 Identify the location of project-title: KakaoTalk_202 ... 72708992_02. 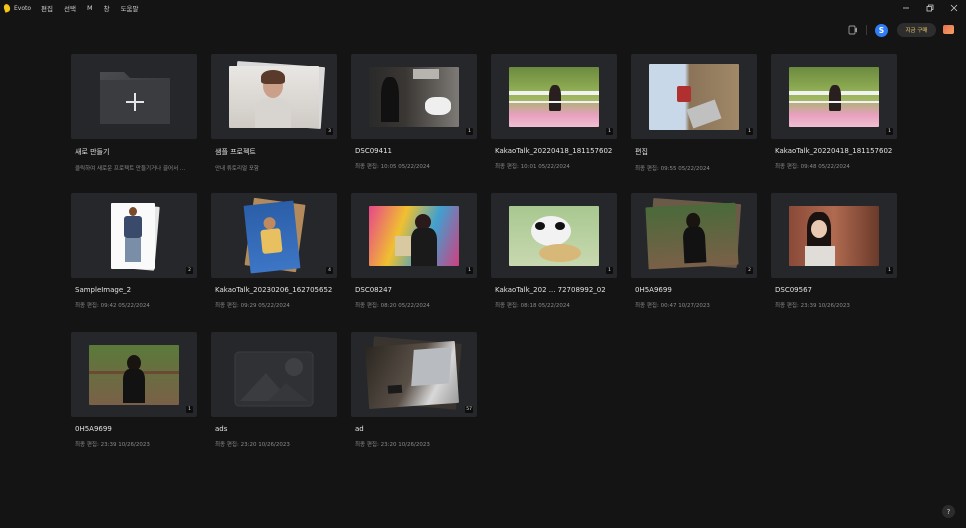
(550, 290).